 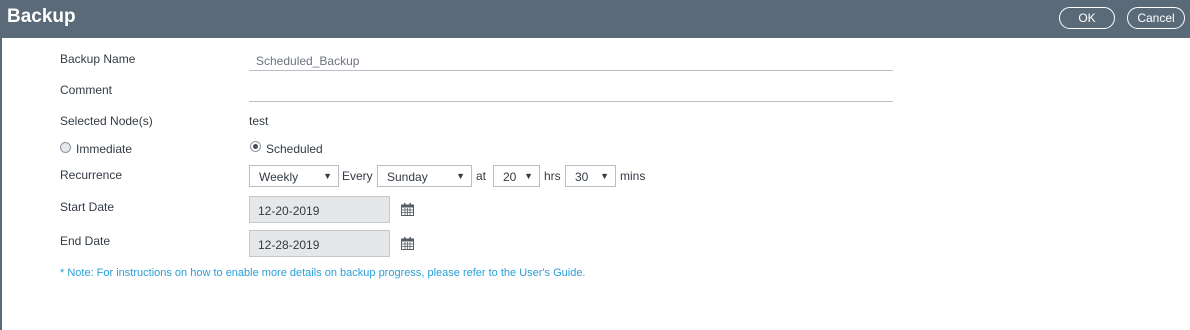 I want to click on hours-value: 20, so click(x=510, y=177).